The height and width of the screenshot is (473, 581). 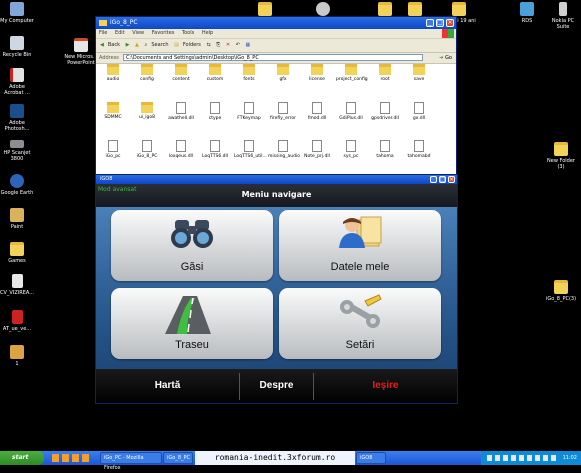 What do you see at coordinates (113, 73) in the screenshot?
I see `file-item: audio` at bounding box center [113, 73].